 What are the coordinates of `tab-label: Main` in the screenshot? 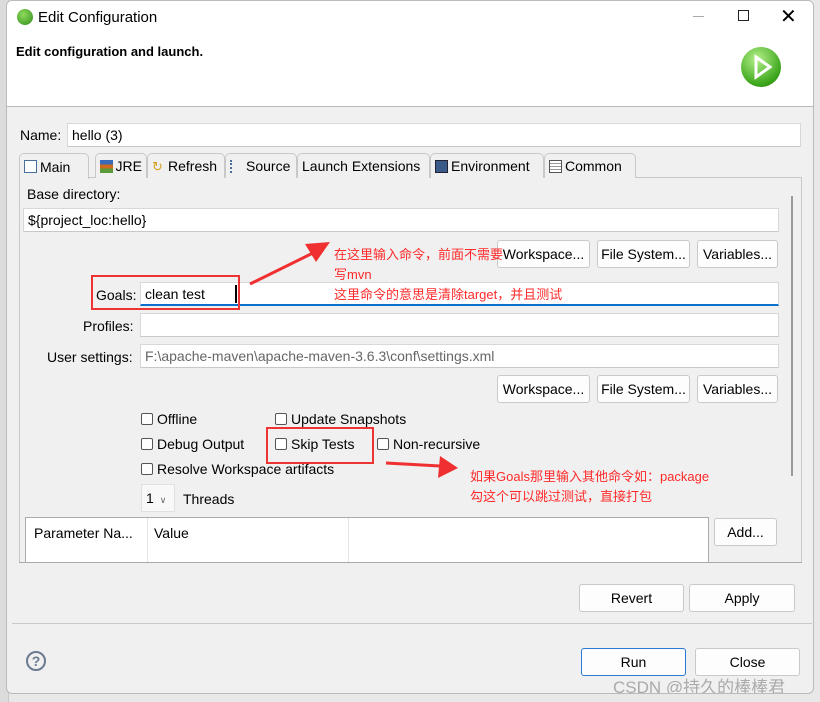 It's located at (55, 166).